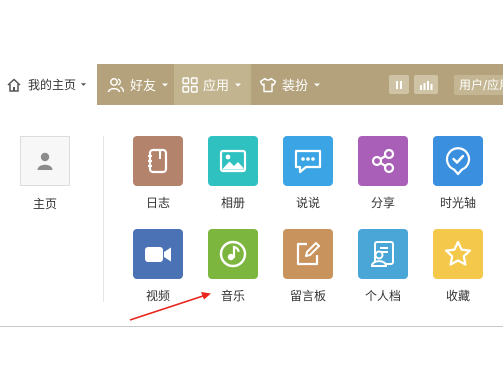  I want to click on app-album: 相册, so click(233, 176).